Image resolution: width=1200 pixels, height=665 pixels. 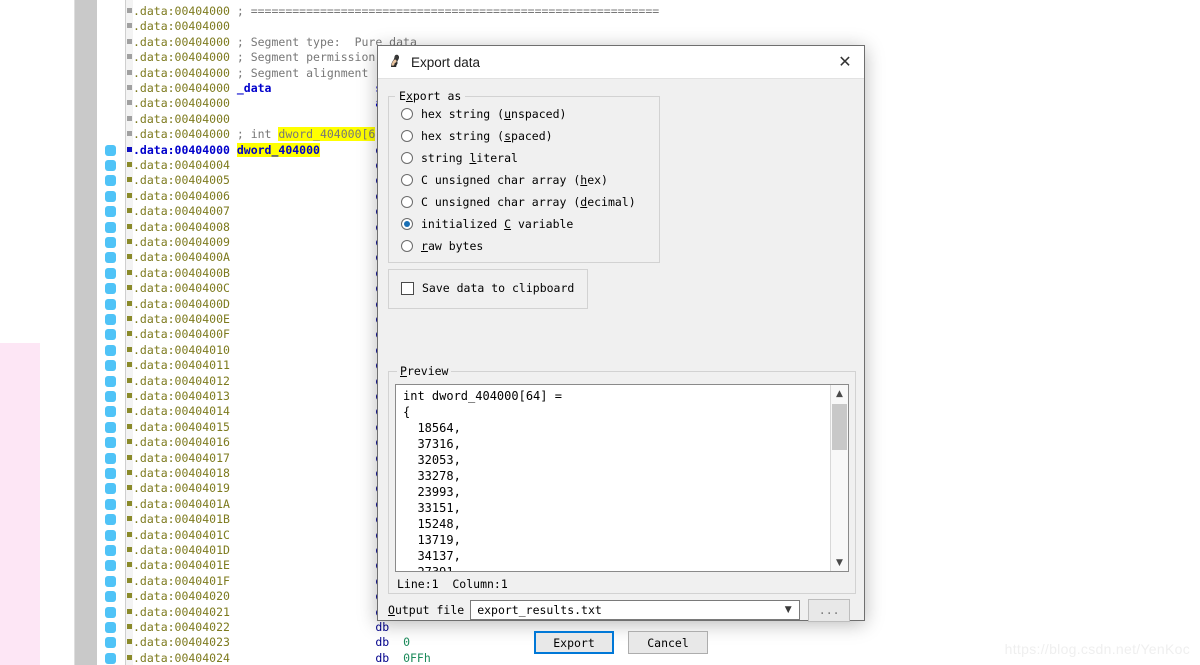 I want to click on save-to-clipboard-row: Save data to clipboard, so click(x=488, y=288).